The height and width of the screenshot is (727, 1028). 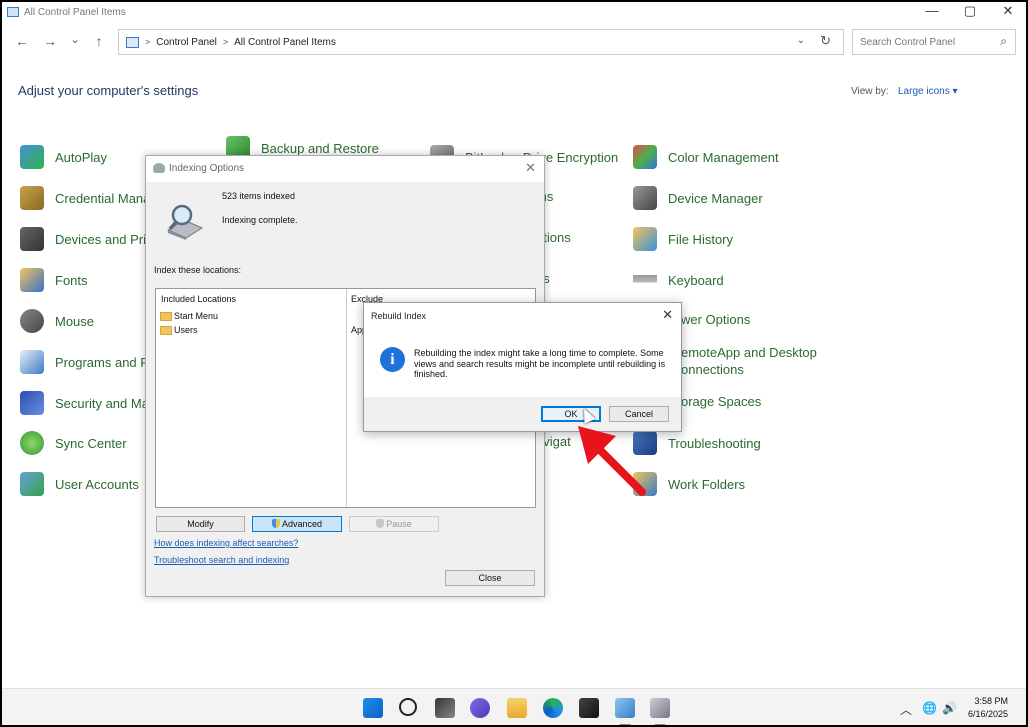 What do you see at coordinates (207, 168) in the screenshot?
I see `dialog-title: Indexing Options` at bounding box center [207, 168].